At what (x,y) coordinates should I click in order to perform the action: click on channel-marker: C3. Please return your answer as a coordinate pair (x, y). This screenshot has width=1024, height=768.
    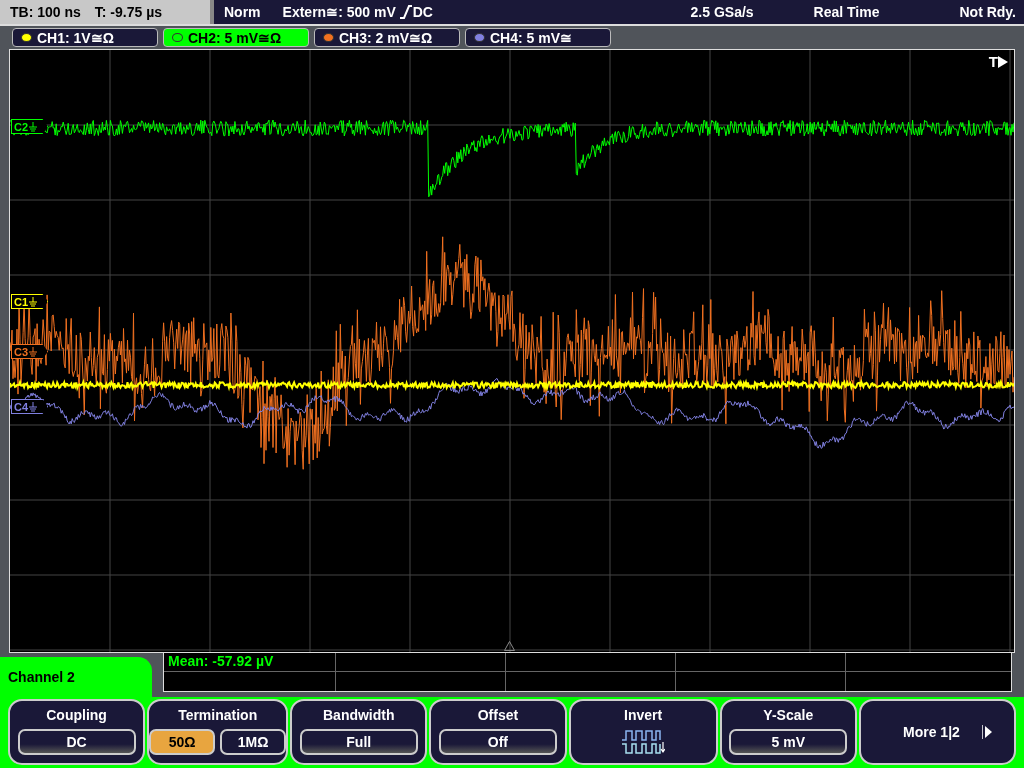
    Looking at the image, I should click on (30, 351).